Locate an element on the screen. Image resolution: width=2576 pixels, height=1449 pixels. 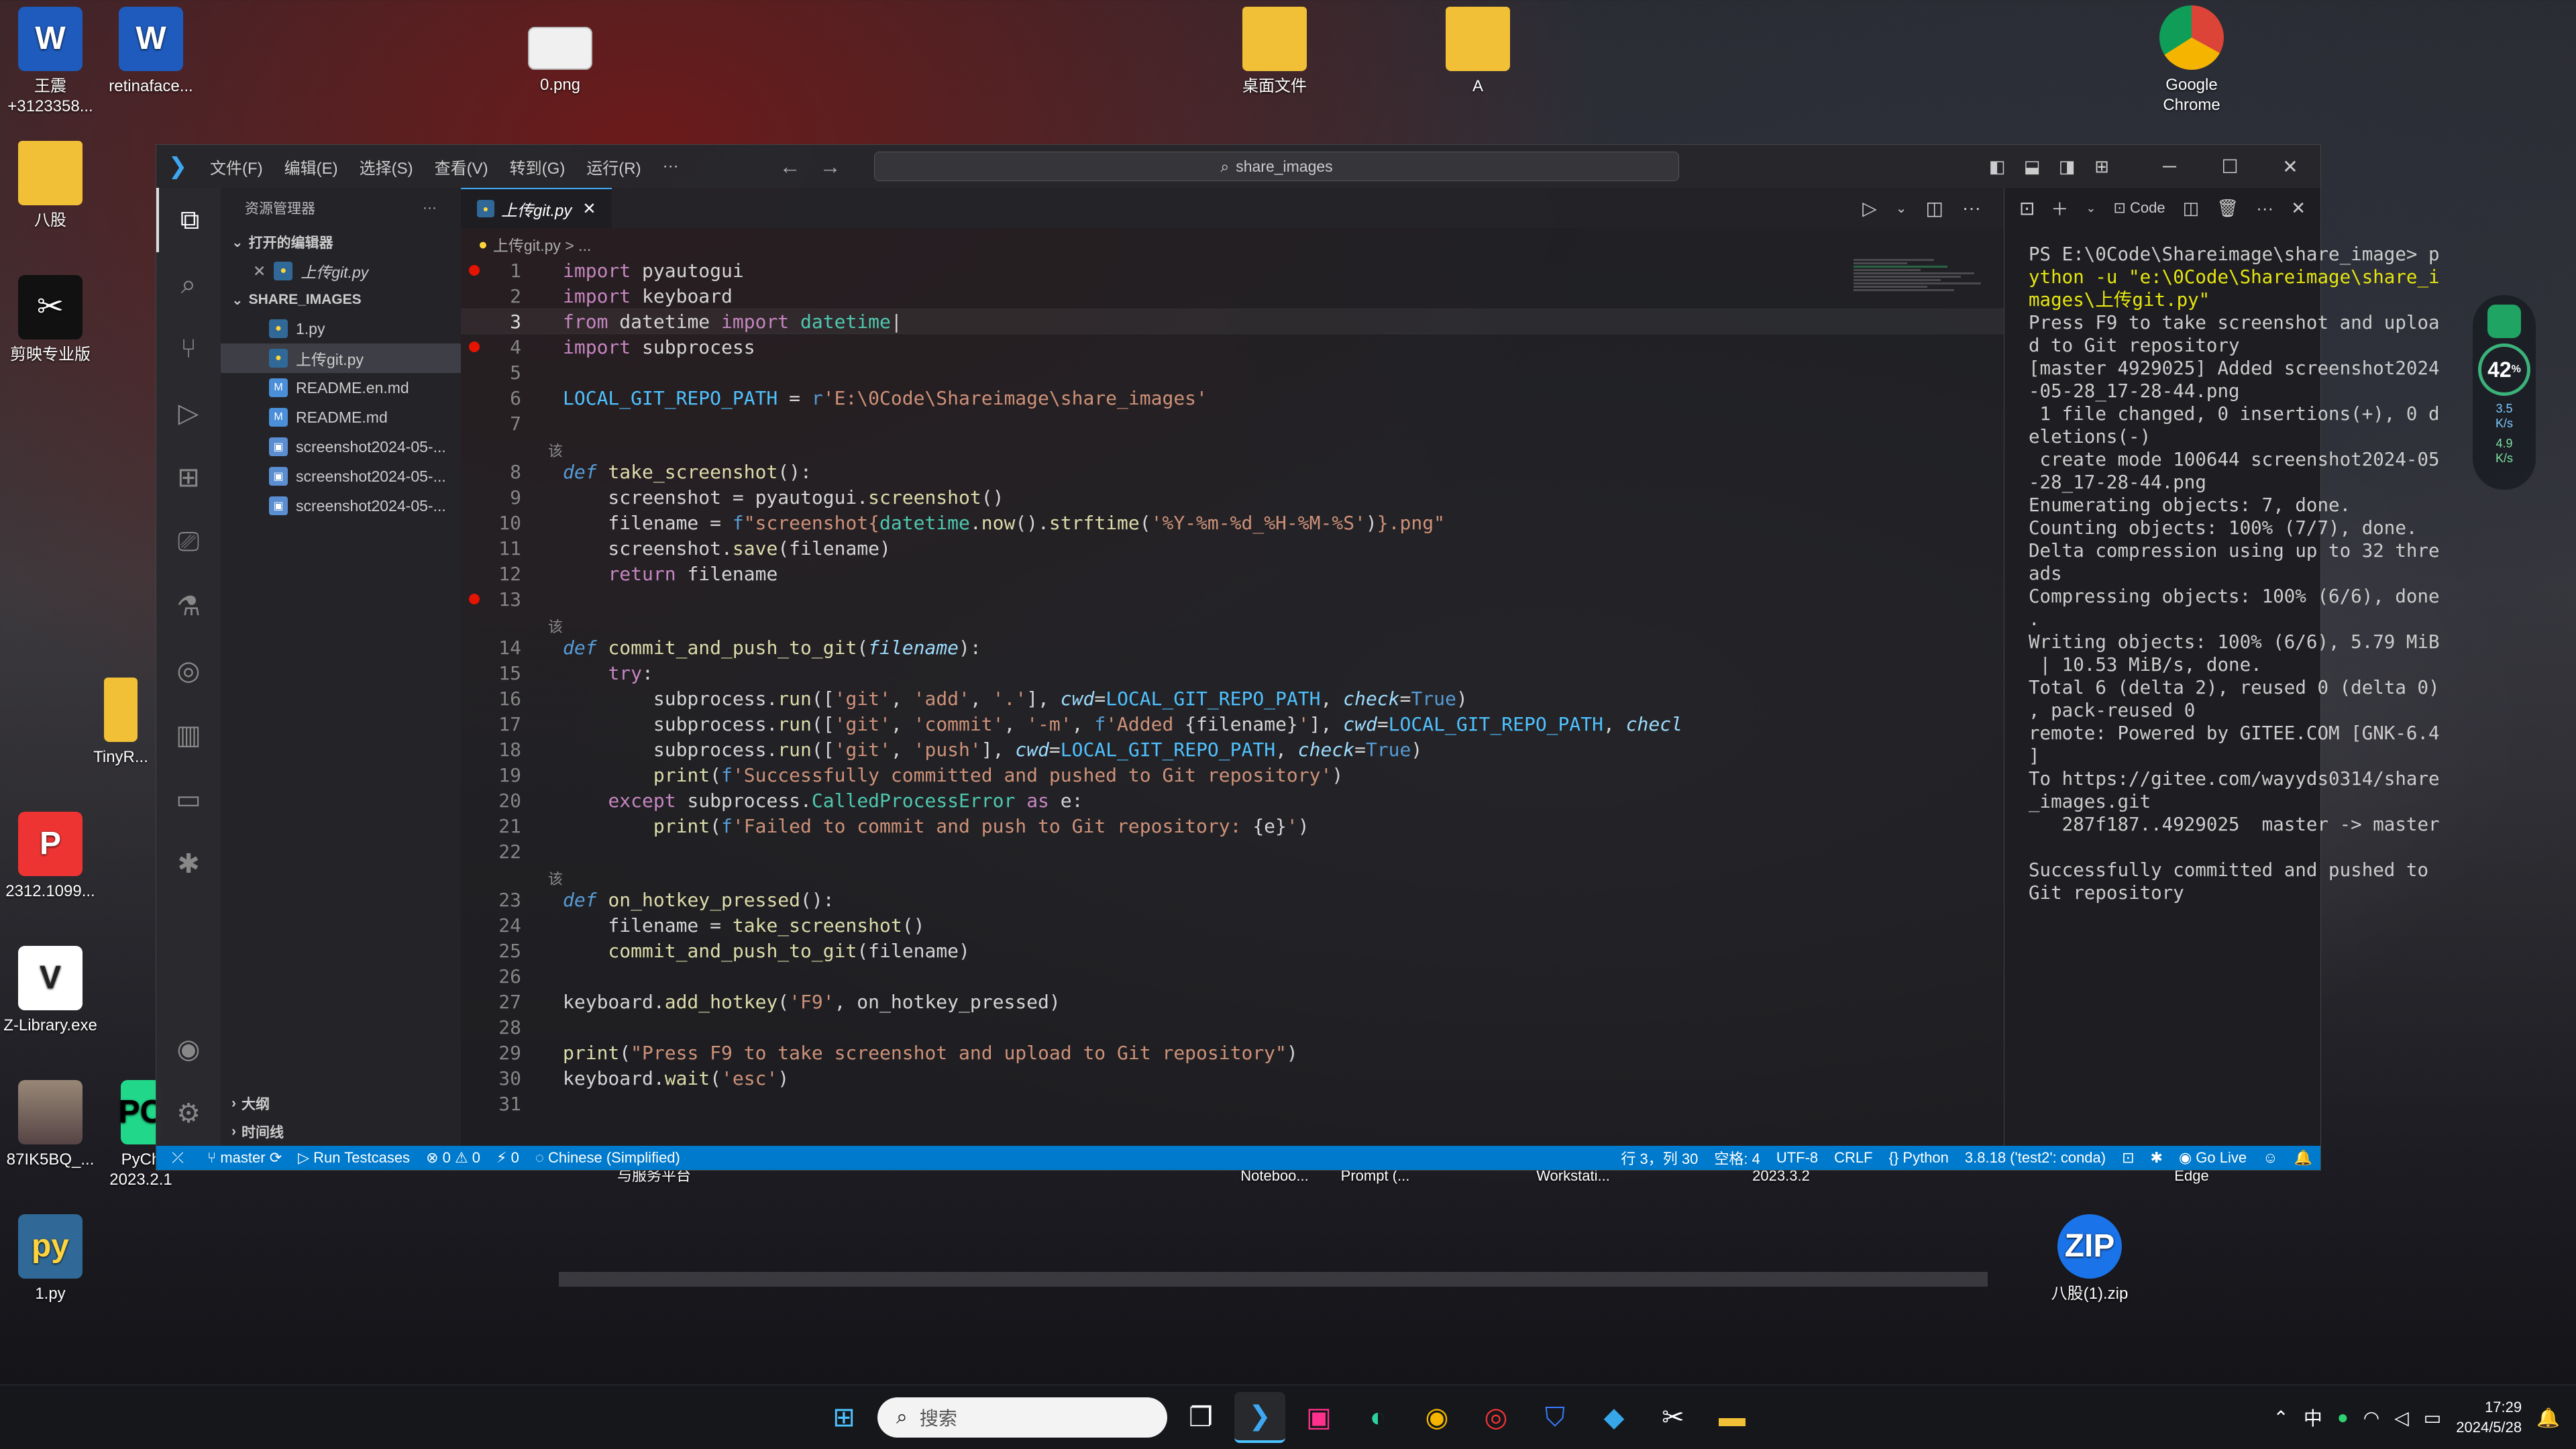
maximize-icon: ☐ is located at coordinates (2230, 167).